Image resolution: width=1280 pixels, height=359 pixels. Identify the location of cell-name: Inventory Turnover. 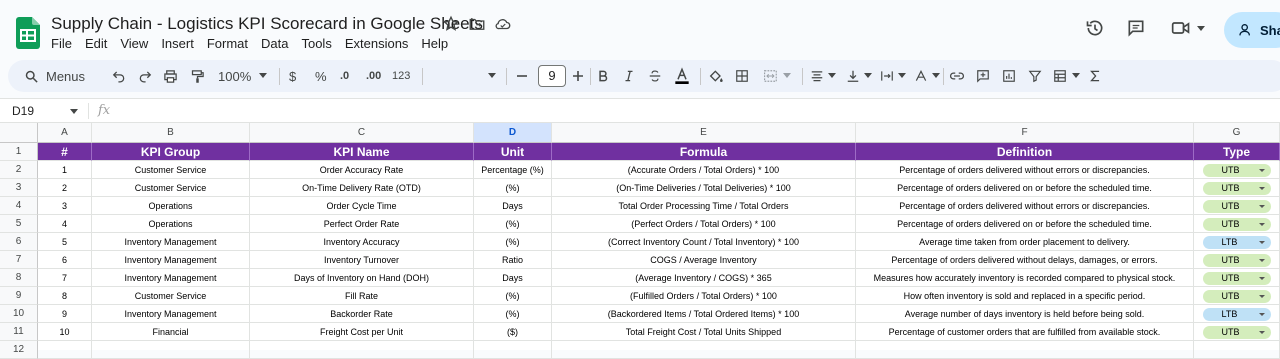
(362, 260).